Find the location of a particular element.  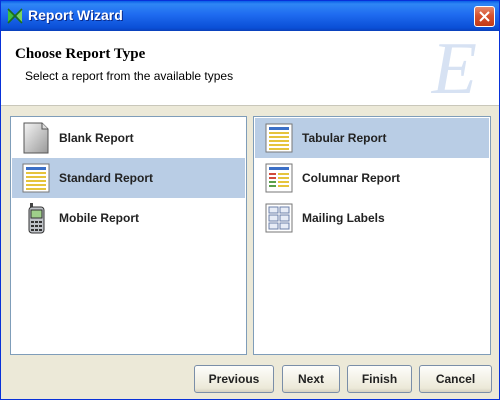

list-item-blank-report: Blank Report is located at coordinates (128, 138).